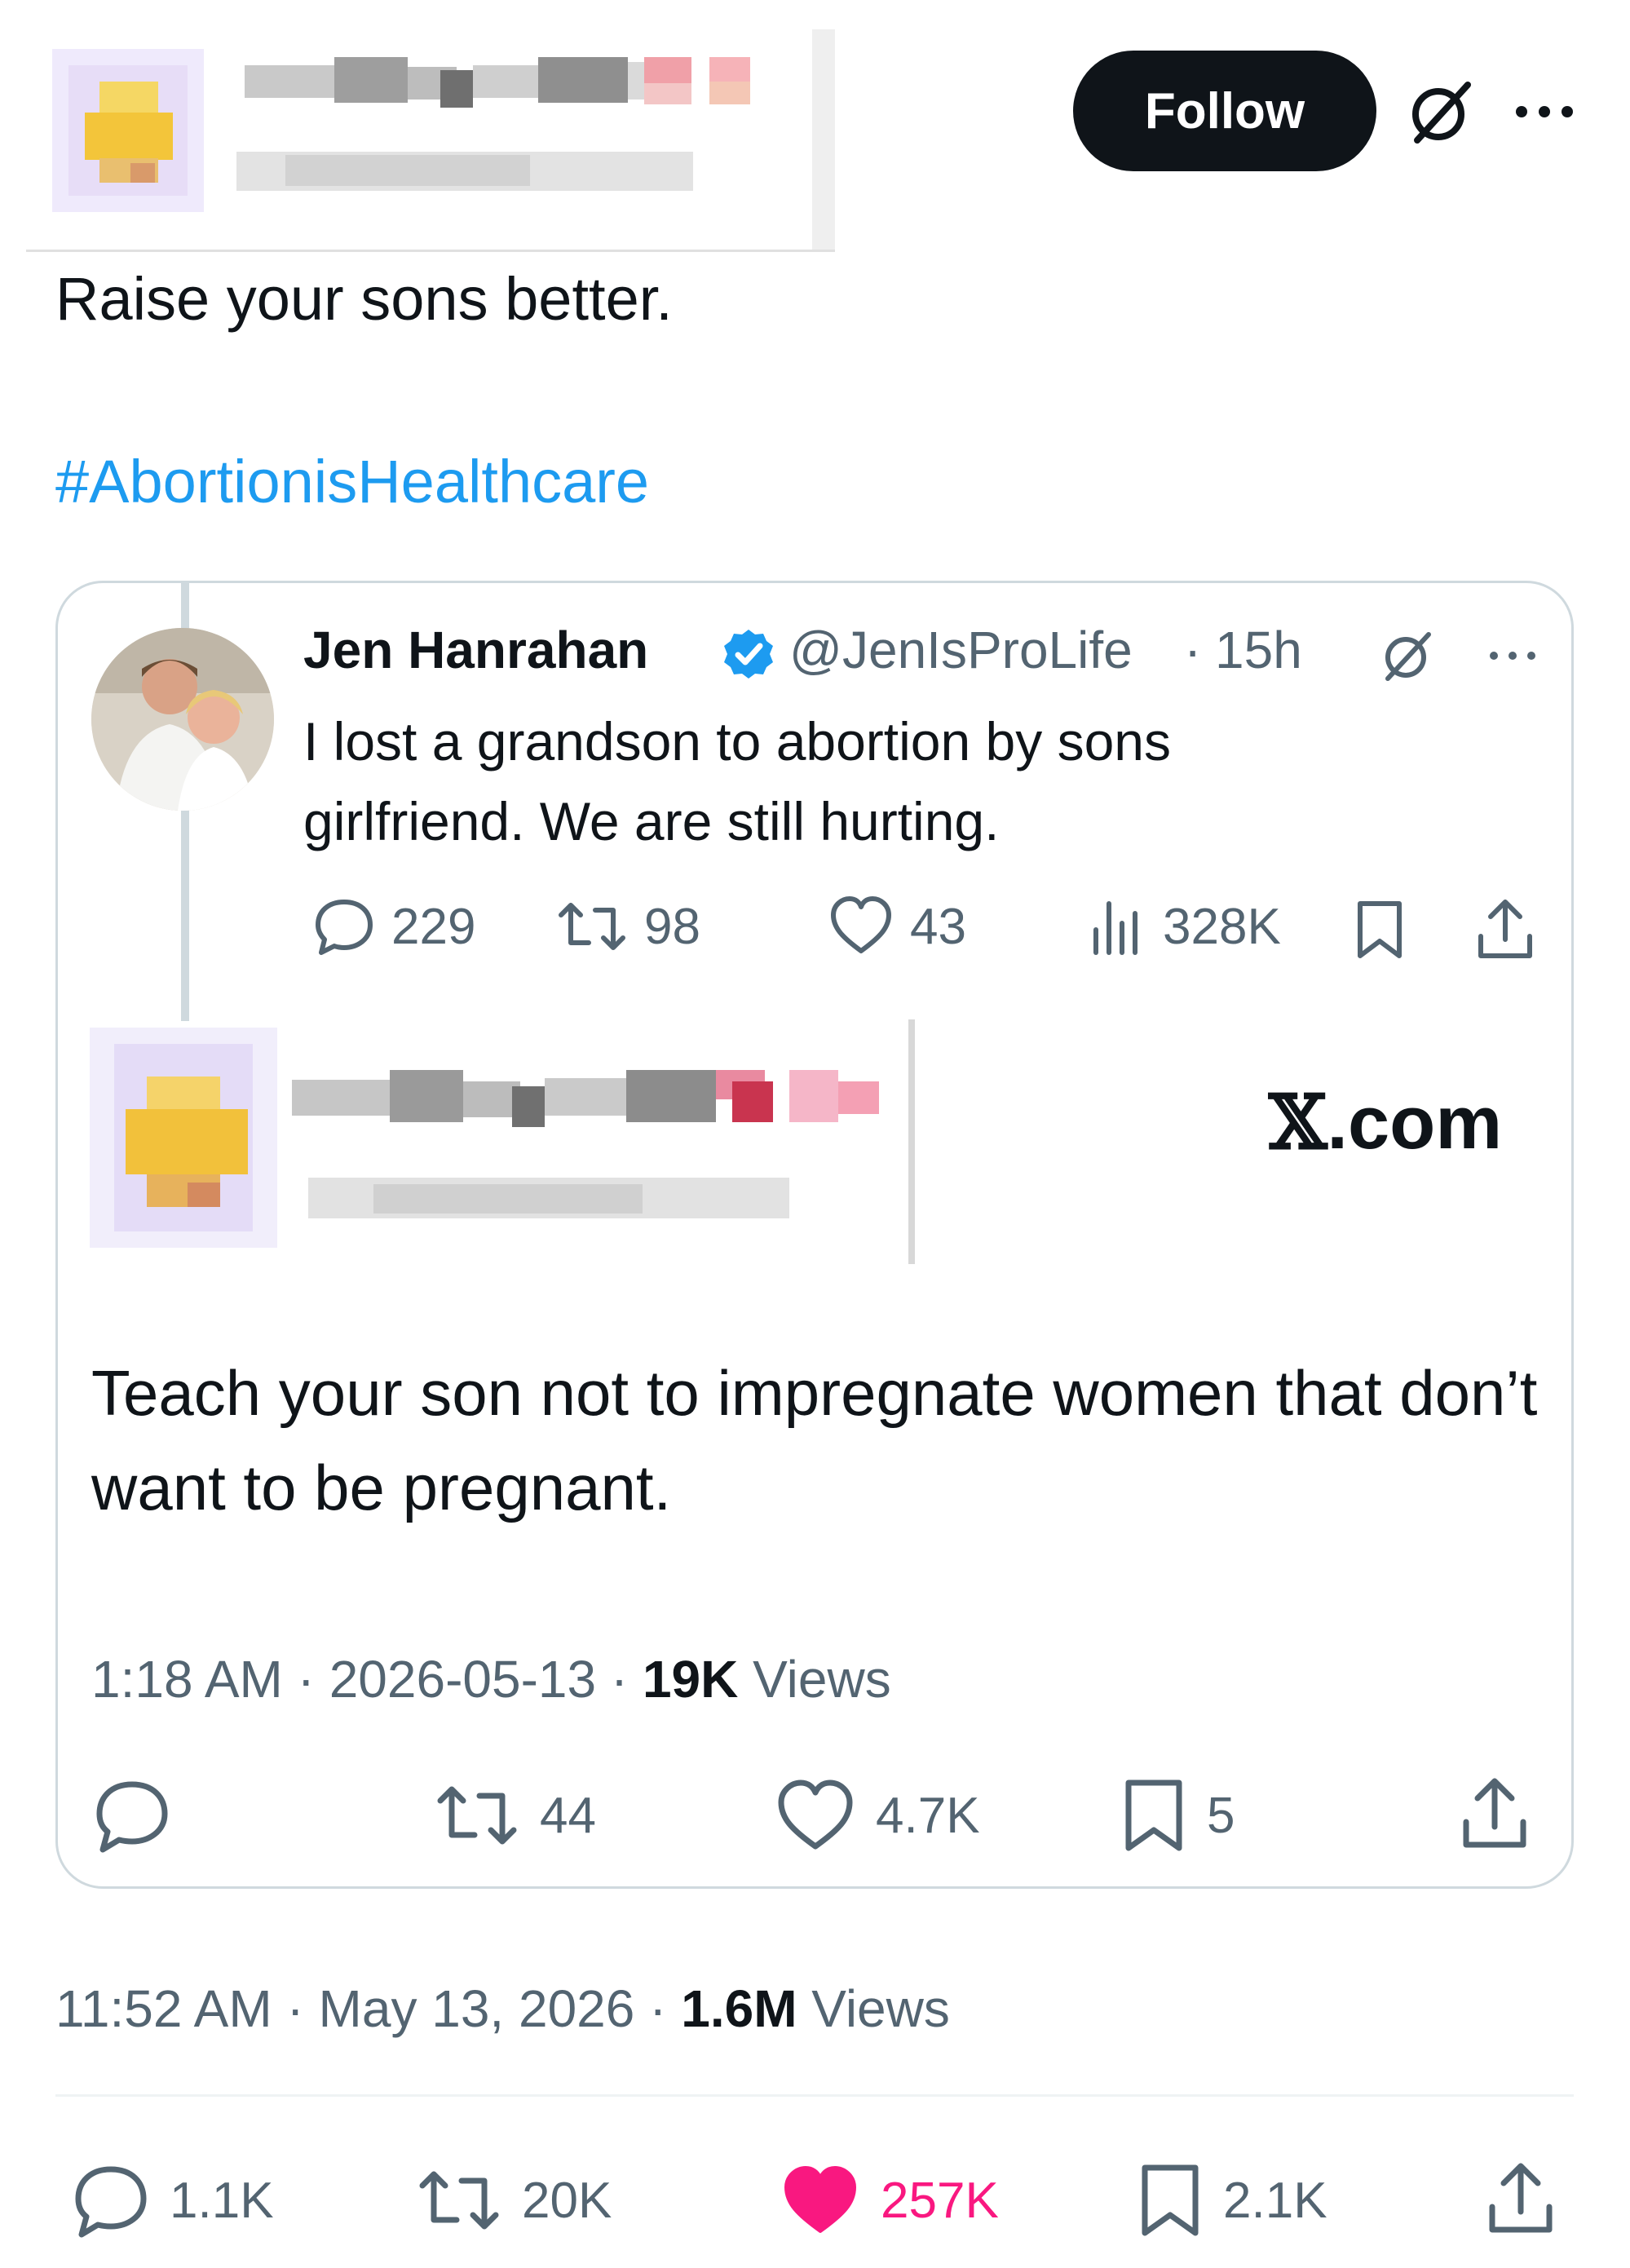 The image size is (1630, 2268). I want to click on post-date: May 13, 2026, so click(477, 2008).